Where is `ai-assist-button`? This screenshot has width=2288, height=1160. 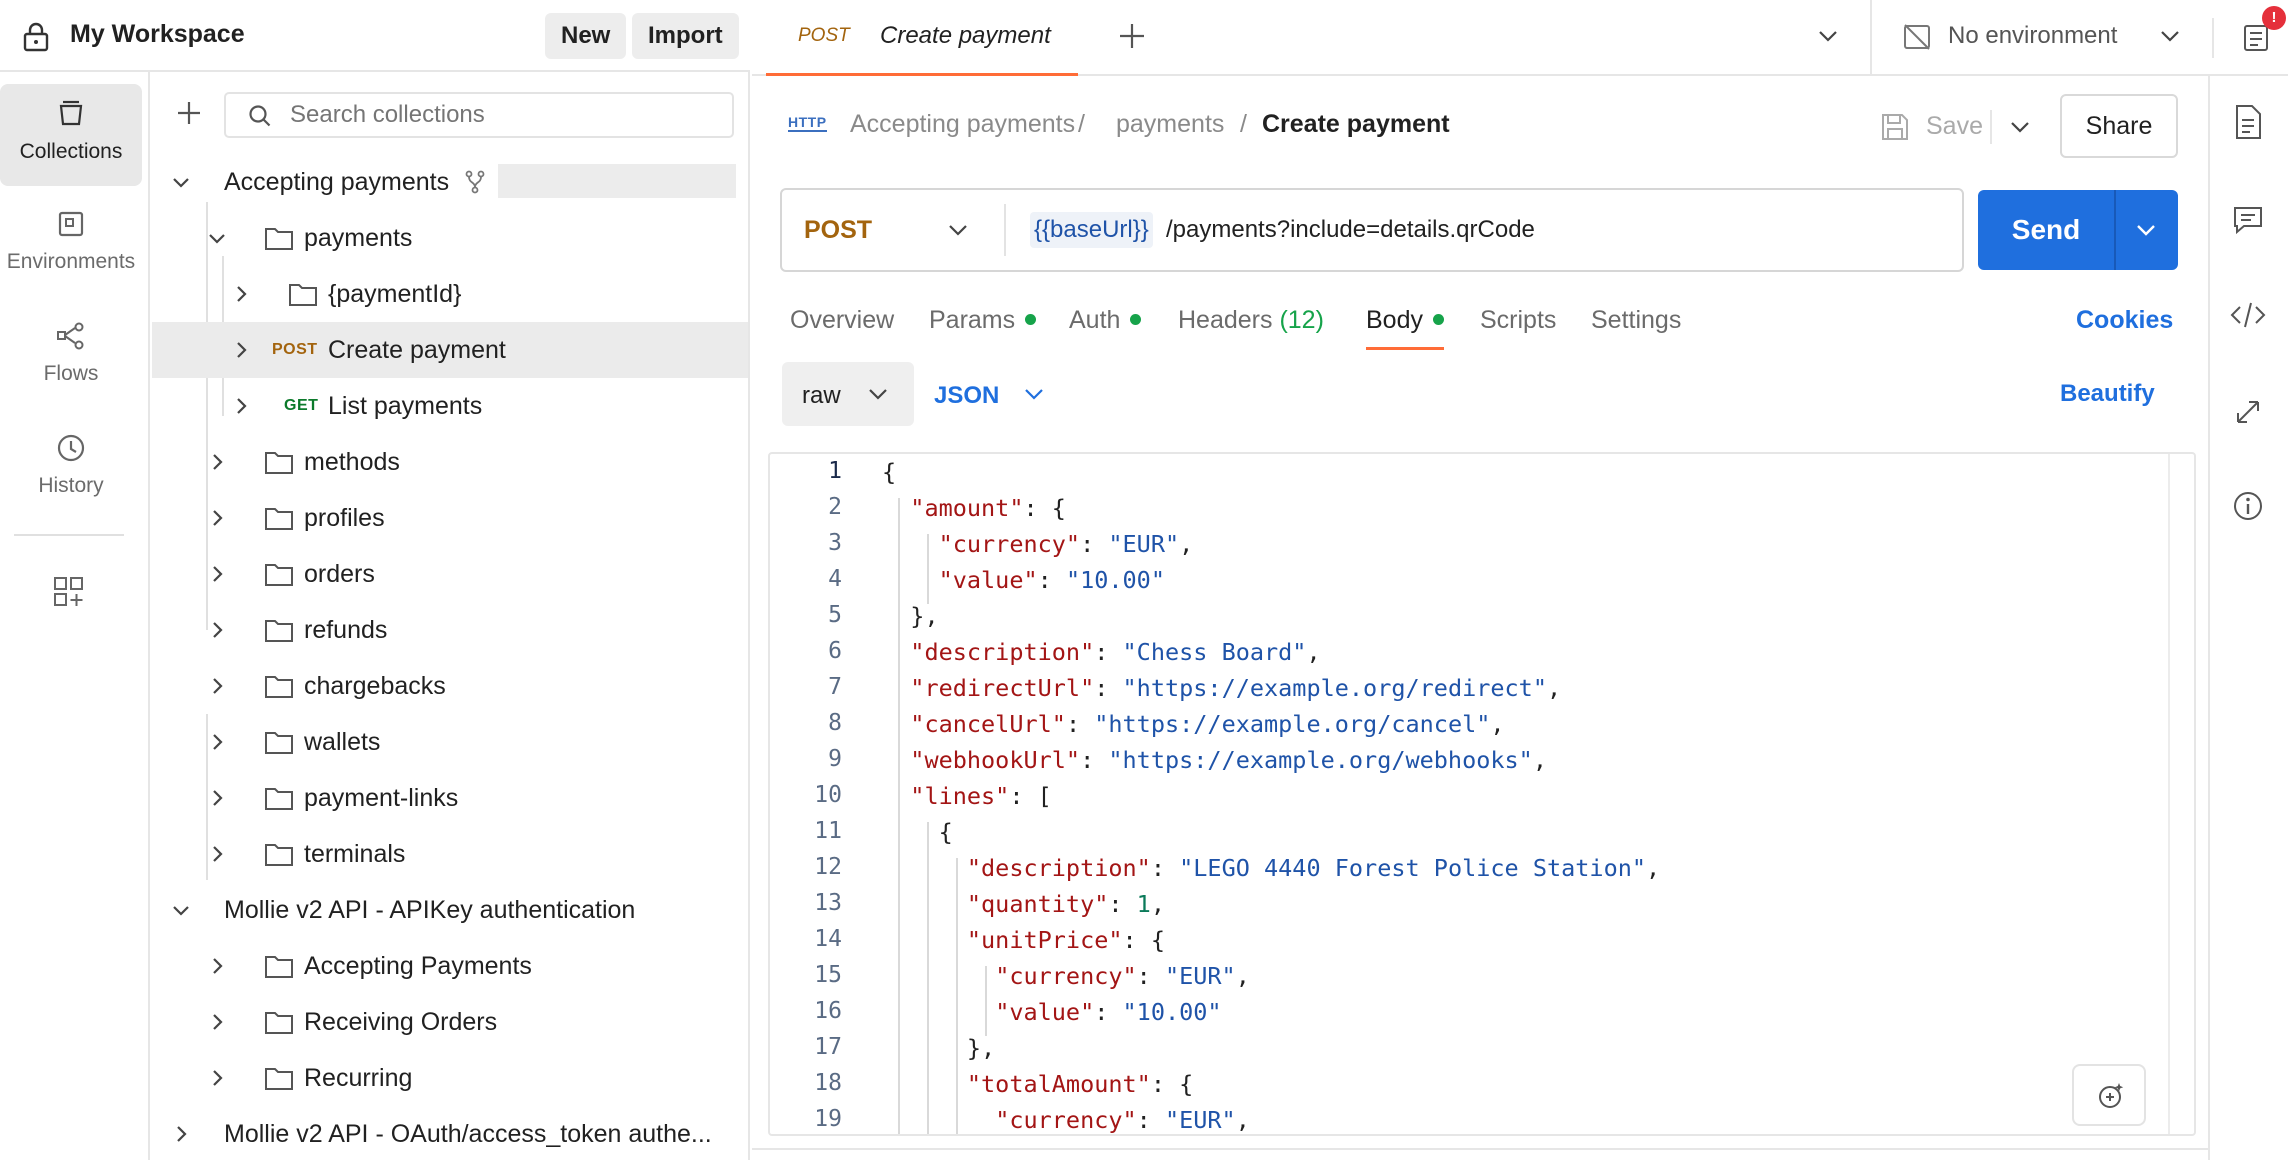 ai-assist-button is located at coordinates (2109, 1095).